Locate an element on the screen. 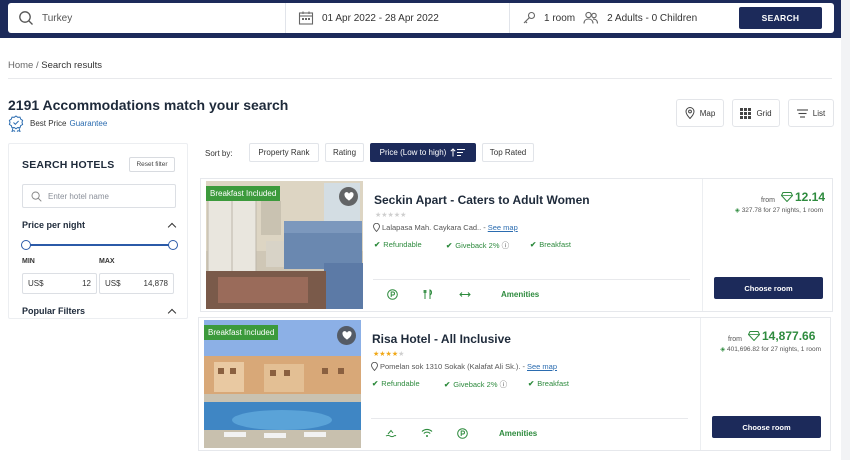 This screenshot has width=850, height=460. search-button: SEARCH is located at coordinates (780, 18).